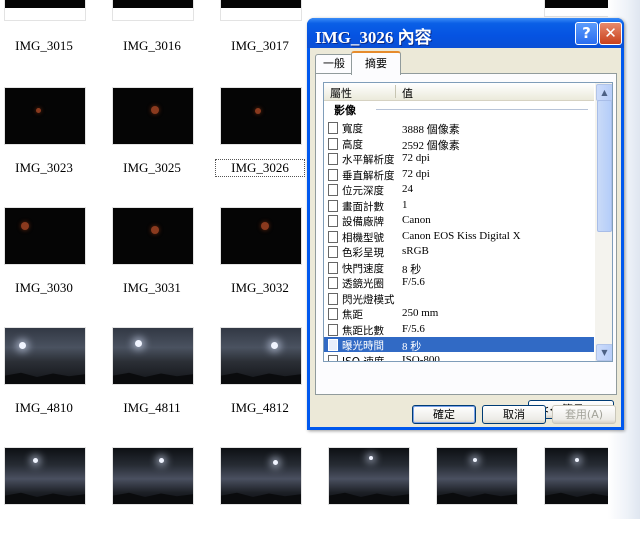 Image resolution: width=640 pixels, height=555 pixels. Describe the element at coordinates (459, 329) in the screenshot. I see `property-row: 焦距比數 F/5.6` at that location.